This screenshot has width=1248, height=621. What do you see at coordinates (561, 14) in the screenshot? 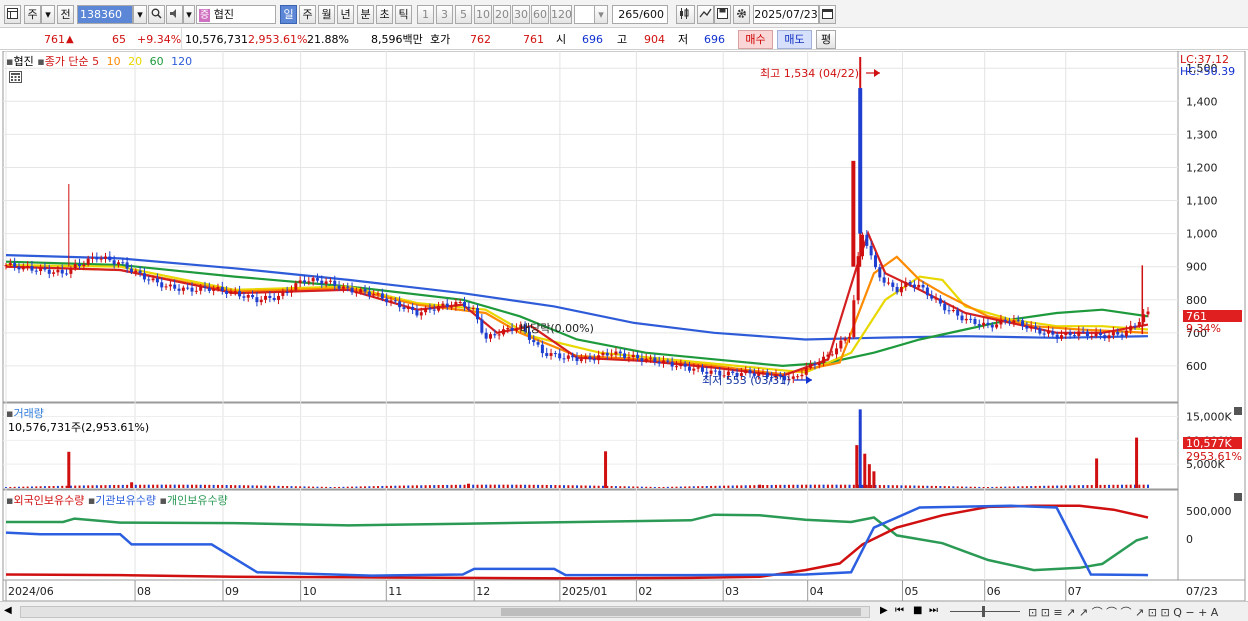
I see `minute-120: 120` at bounding box center [561, 14].